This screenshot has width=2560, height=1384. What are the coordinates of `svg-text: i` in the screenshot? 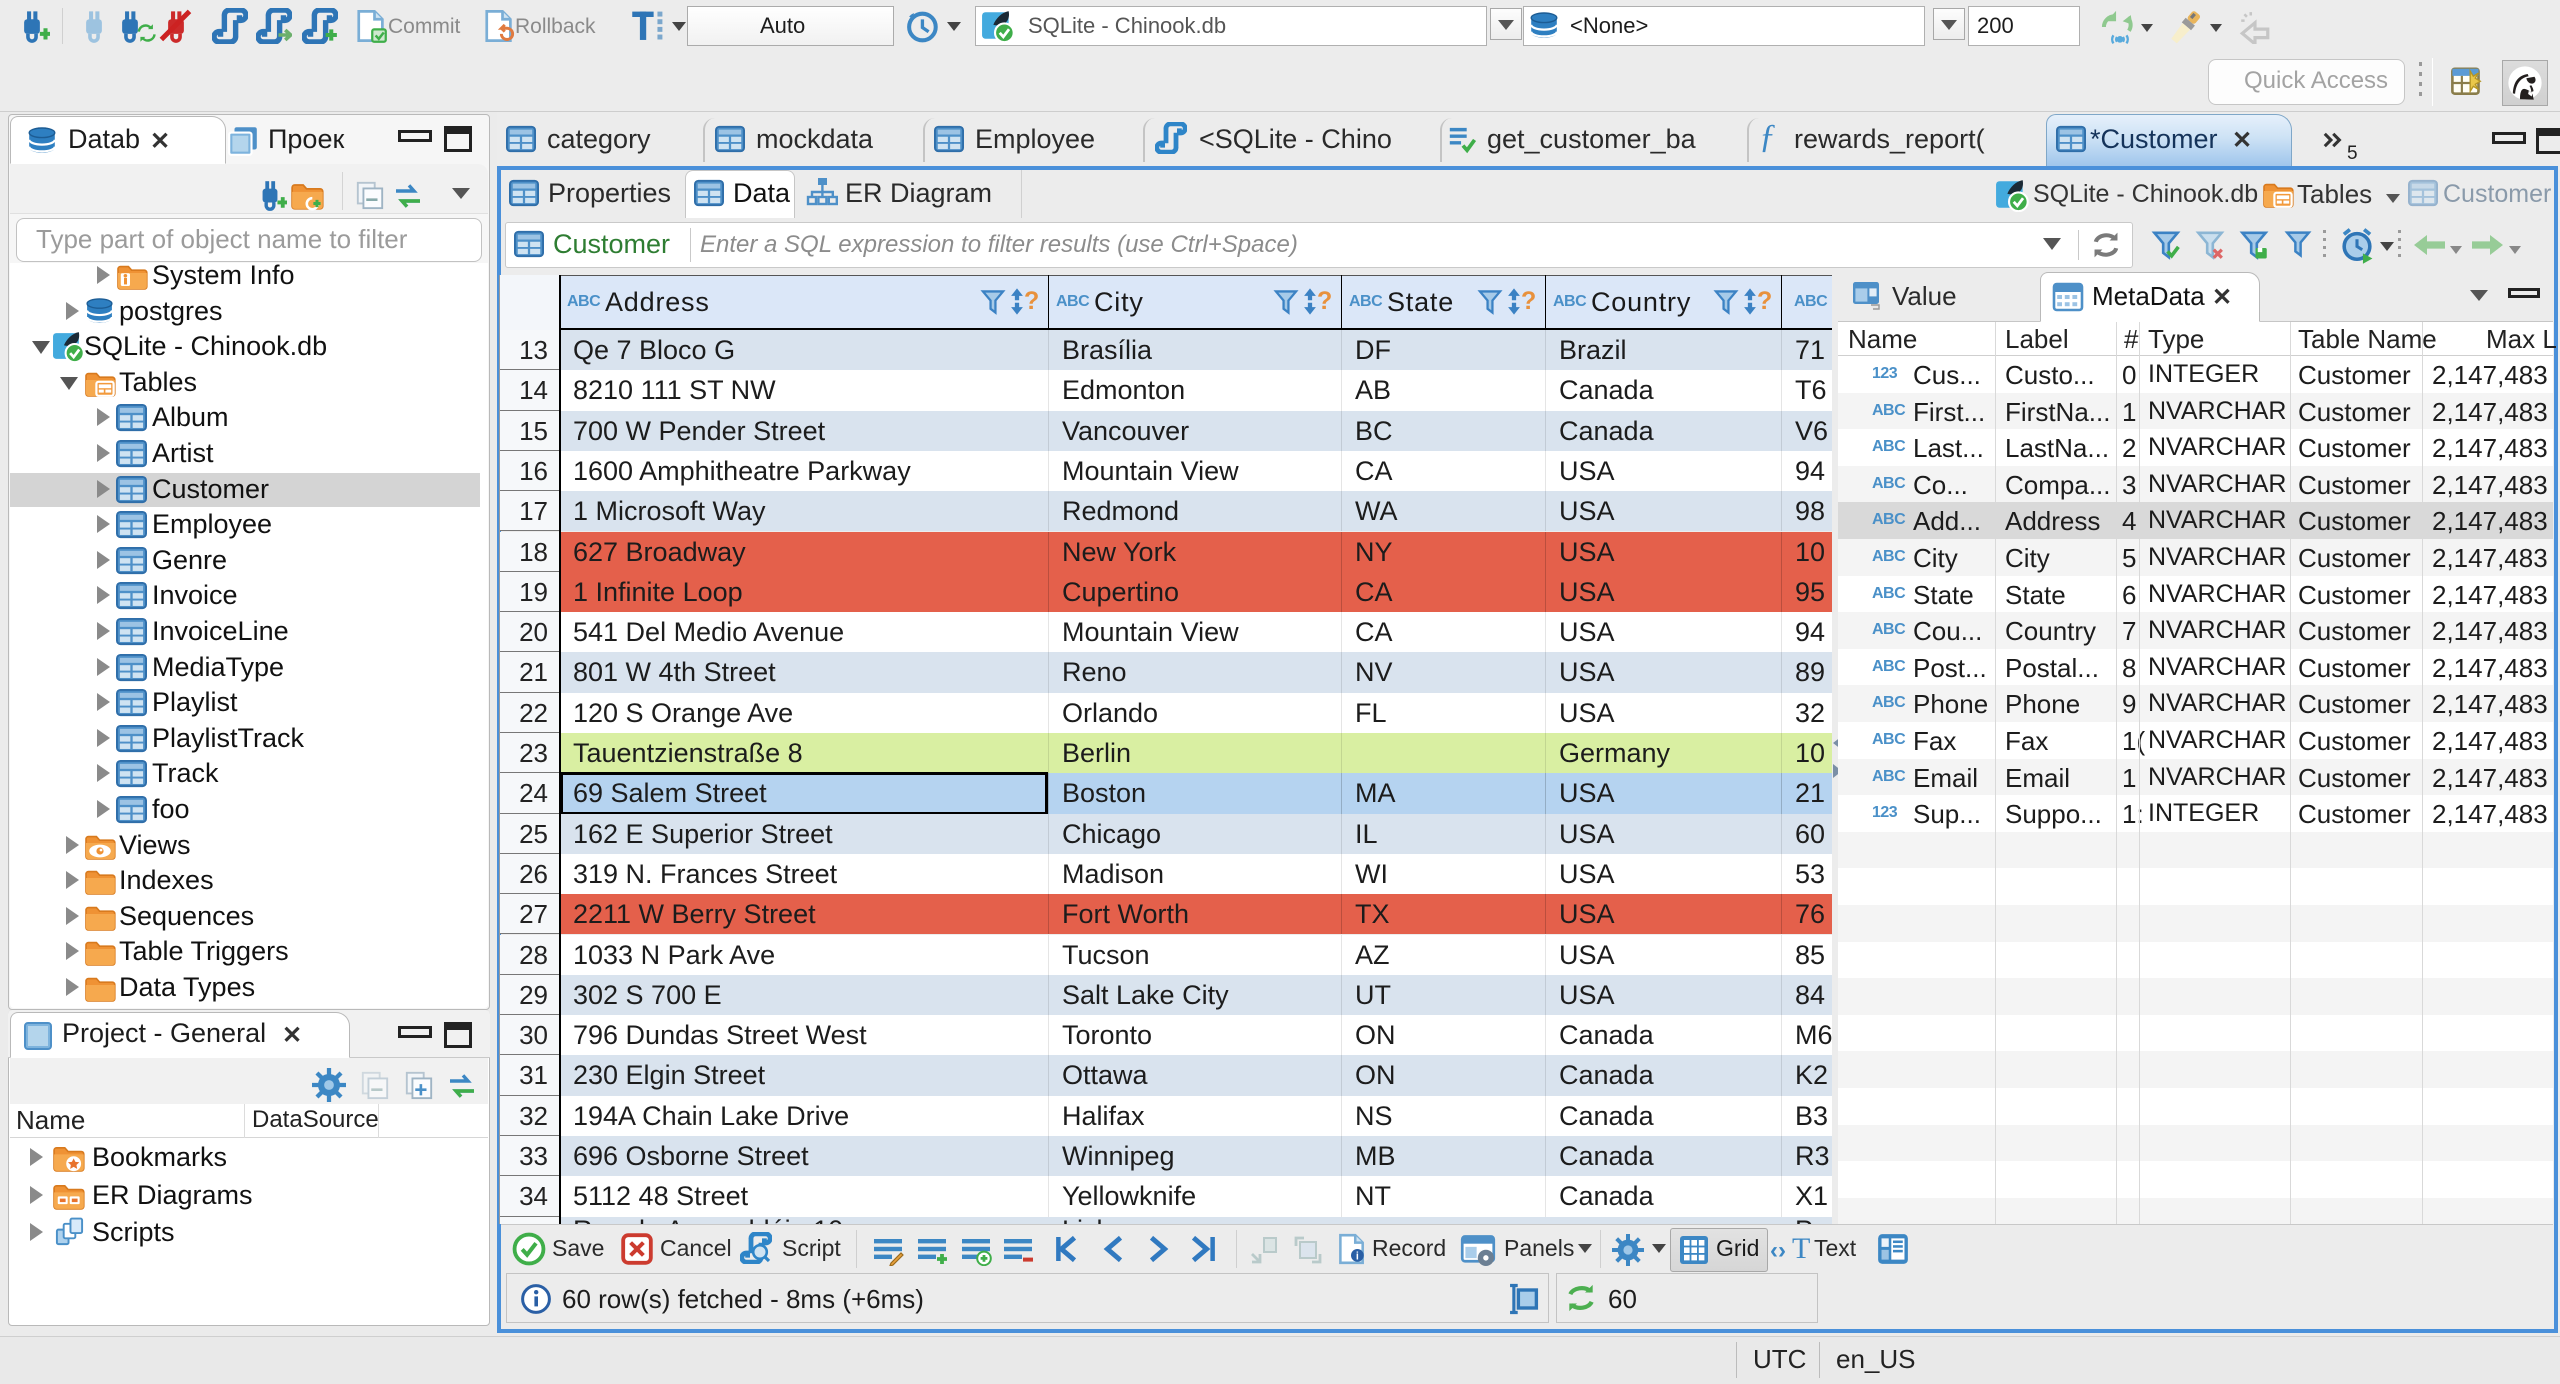 It's located at (1357, 1257).